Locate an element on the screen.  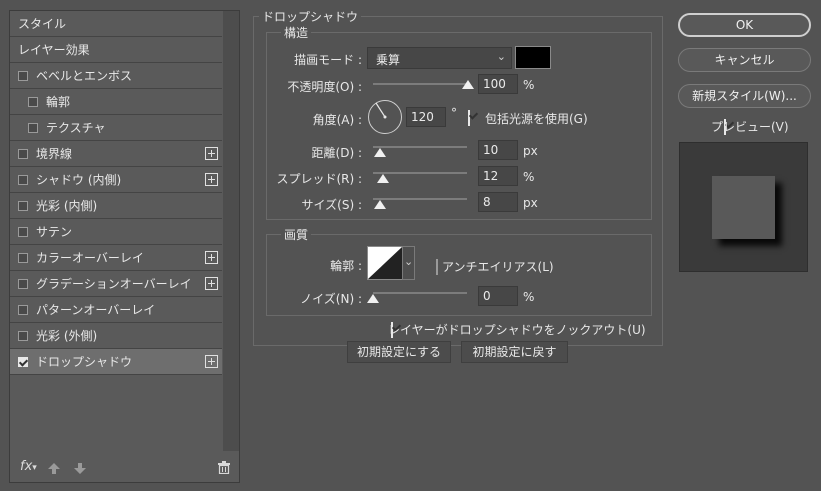
contour-picker is located at coordinates (385, 263).